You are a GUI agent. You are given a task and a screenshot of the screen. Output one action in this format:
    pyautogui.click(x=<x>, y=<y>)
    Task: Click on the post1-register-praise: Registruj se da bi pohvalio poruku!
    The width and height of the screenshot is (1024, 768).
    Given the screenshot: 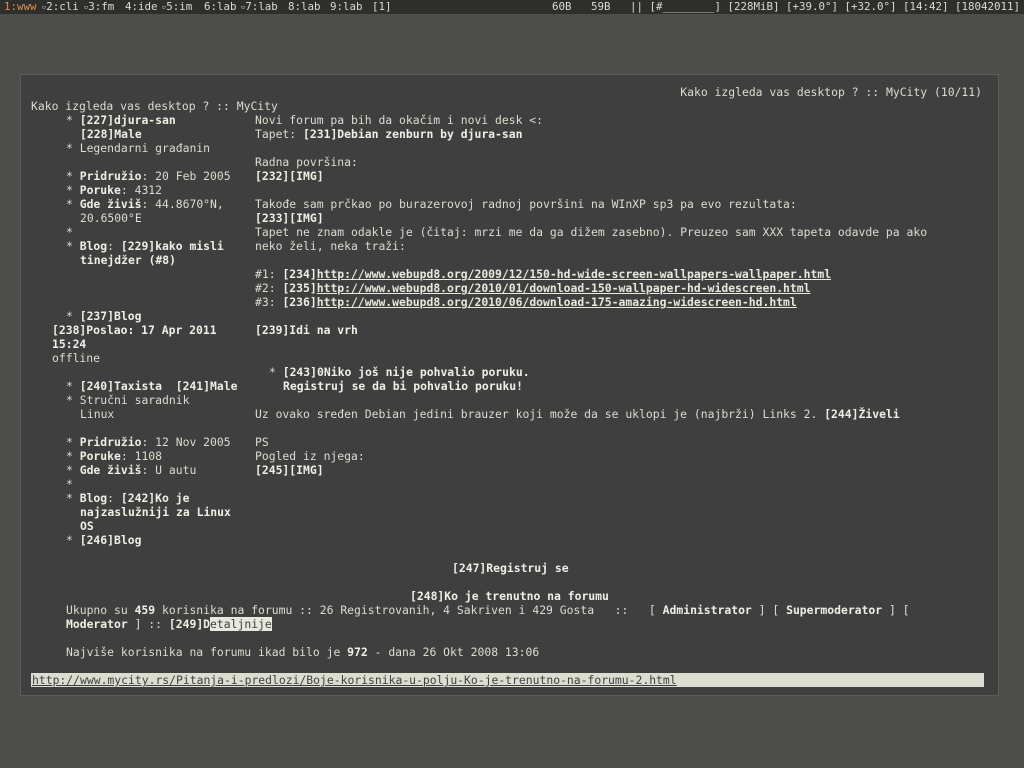 What is the action you would take?
    pyautogui.click(x=403, y=386)
    